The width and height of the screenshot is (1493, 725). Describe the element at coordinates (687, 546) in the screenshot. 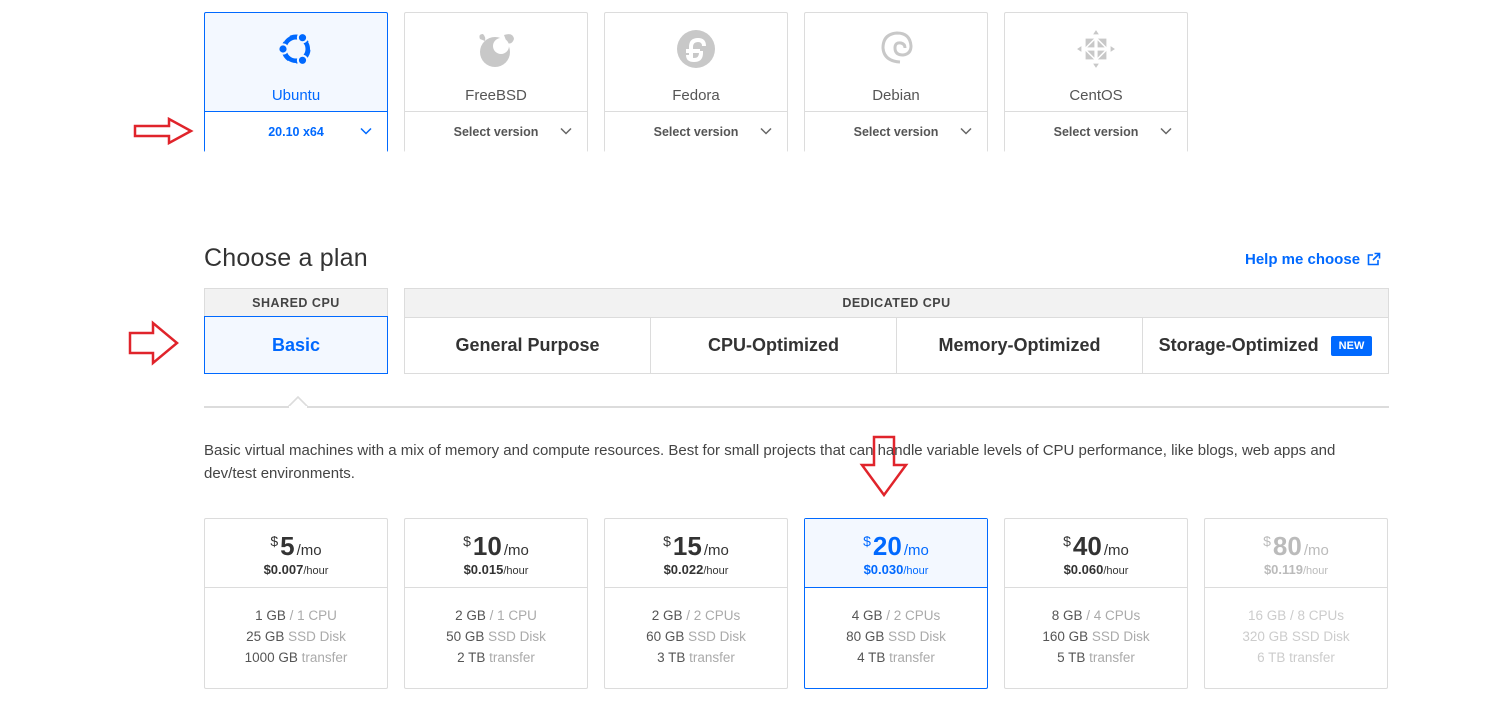

I see `price-amount: 15` at that location.